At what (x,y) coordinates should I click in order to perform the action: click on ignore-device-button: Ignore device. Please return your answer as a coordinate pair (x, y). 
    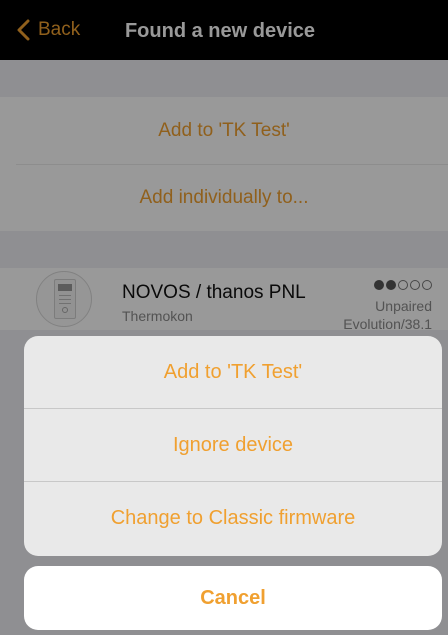
    Looking at the image, I should click on (233, 445).